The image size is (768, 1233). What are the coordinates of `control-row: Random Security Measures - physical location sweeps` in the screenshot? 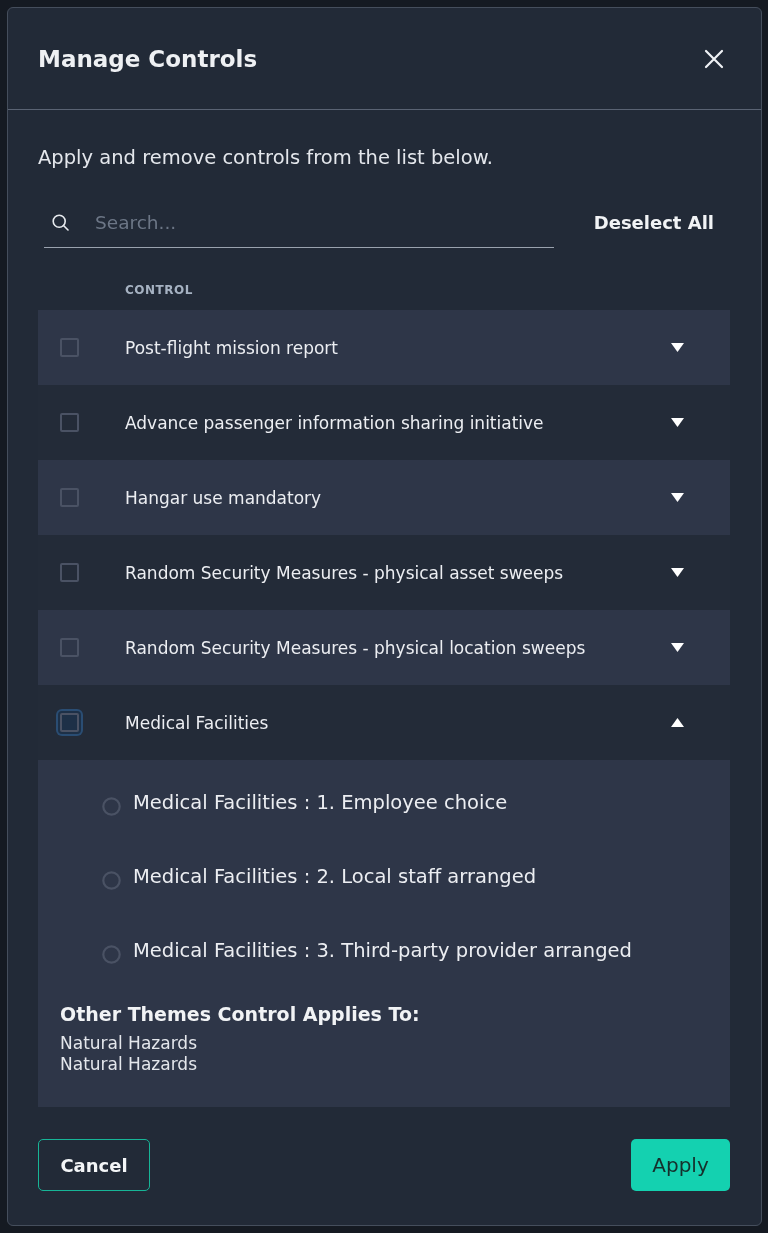 It's located at (384, 647).